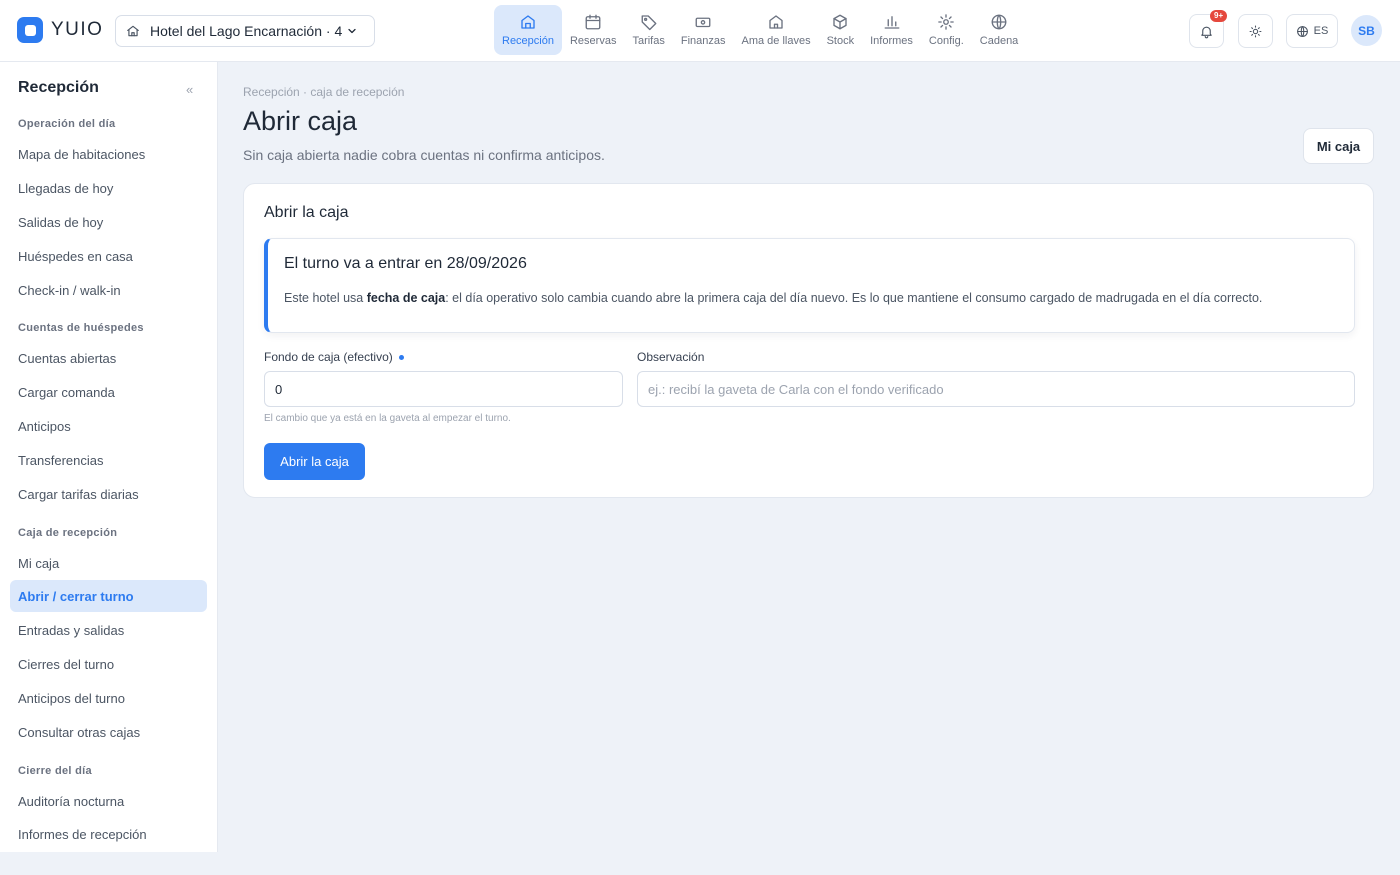 Image resolution: width=1400 pixels, height=875 pixels. What do you see at coordinates (108, 358) in the screenshot?
I see `sidebar-item-open-accounts: Cuentas abiertas` at bounding box center [108, 358].